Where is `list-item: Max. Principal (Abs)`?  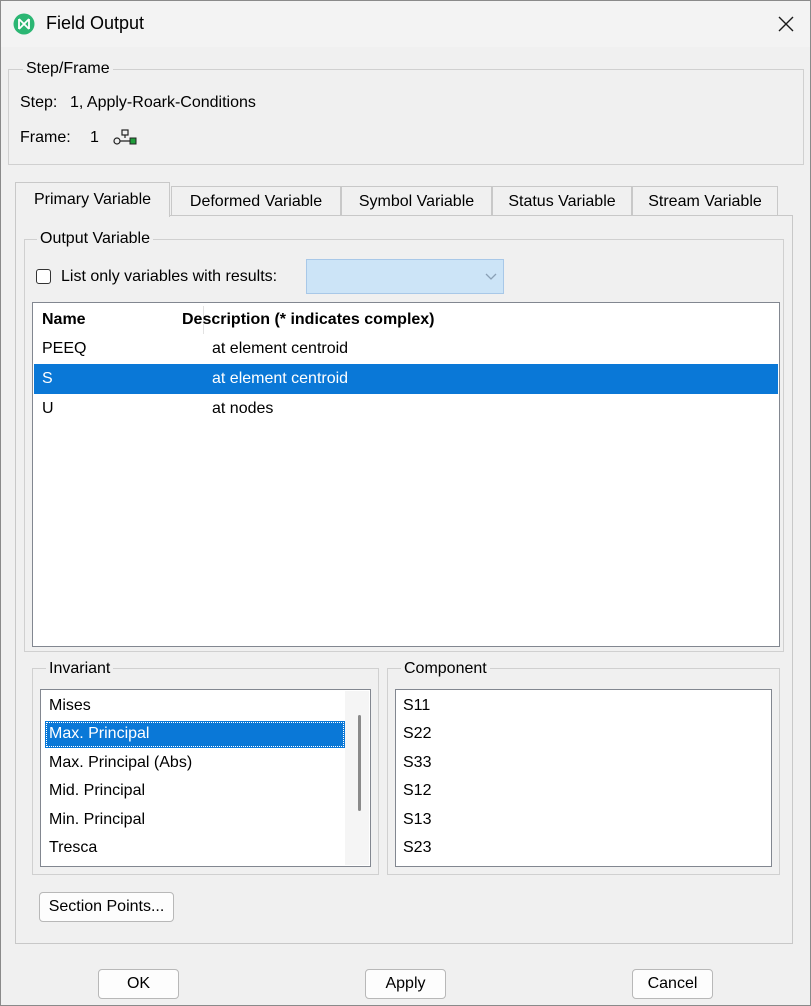
list-item: Max. Principal (Abs) is located at coordinates (195, 763).